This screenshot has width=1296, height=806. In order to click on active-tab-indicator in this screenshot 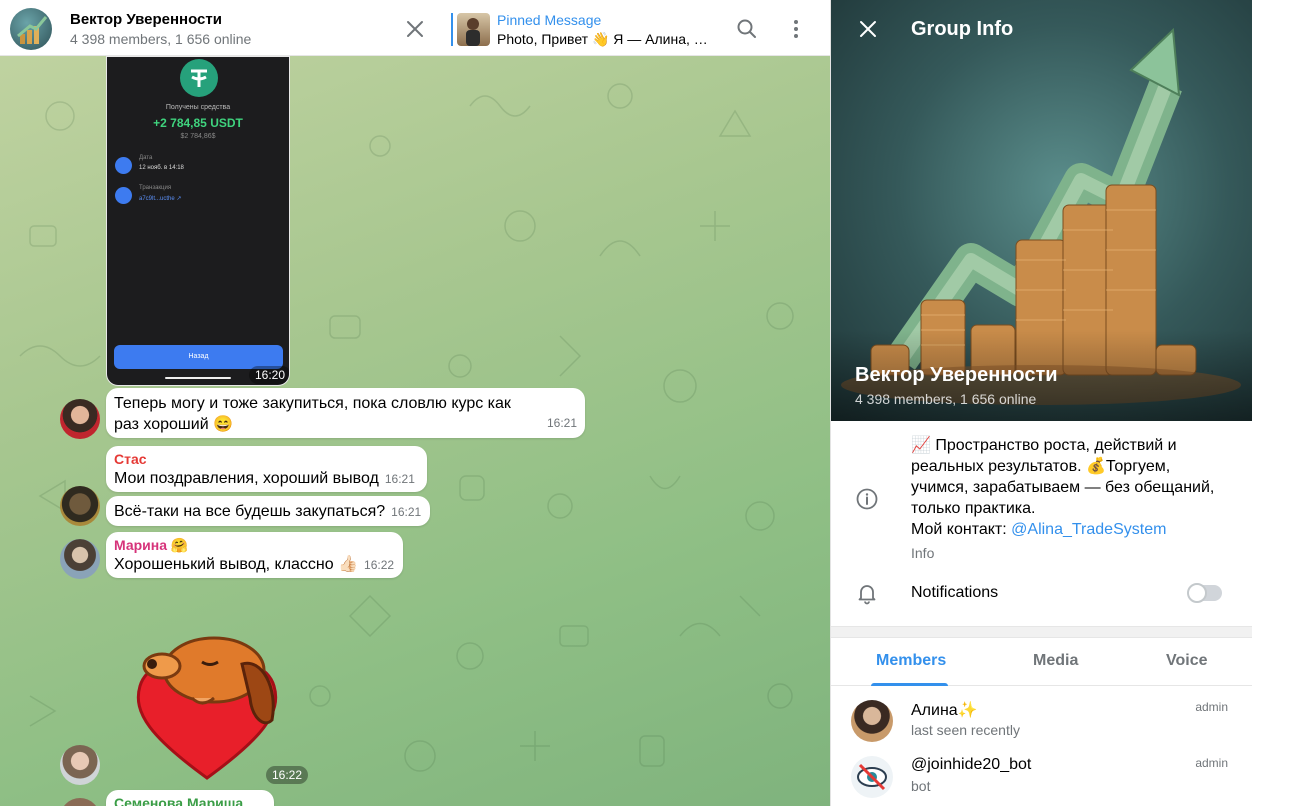, I will do `click(909, 684)`.